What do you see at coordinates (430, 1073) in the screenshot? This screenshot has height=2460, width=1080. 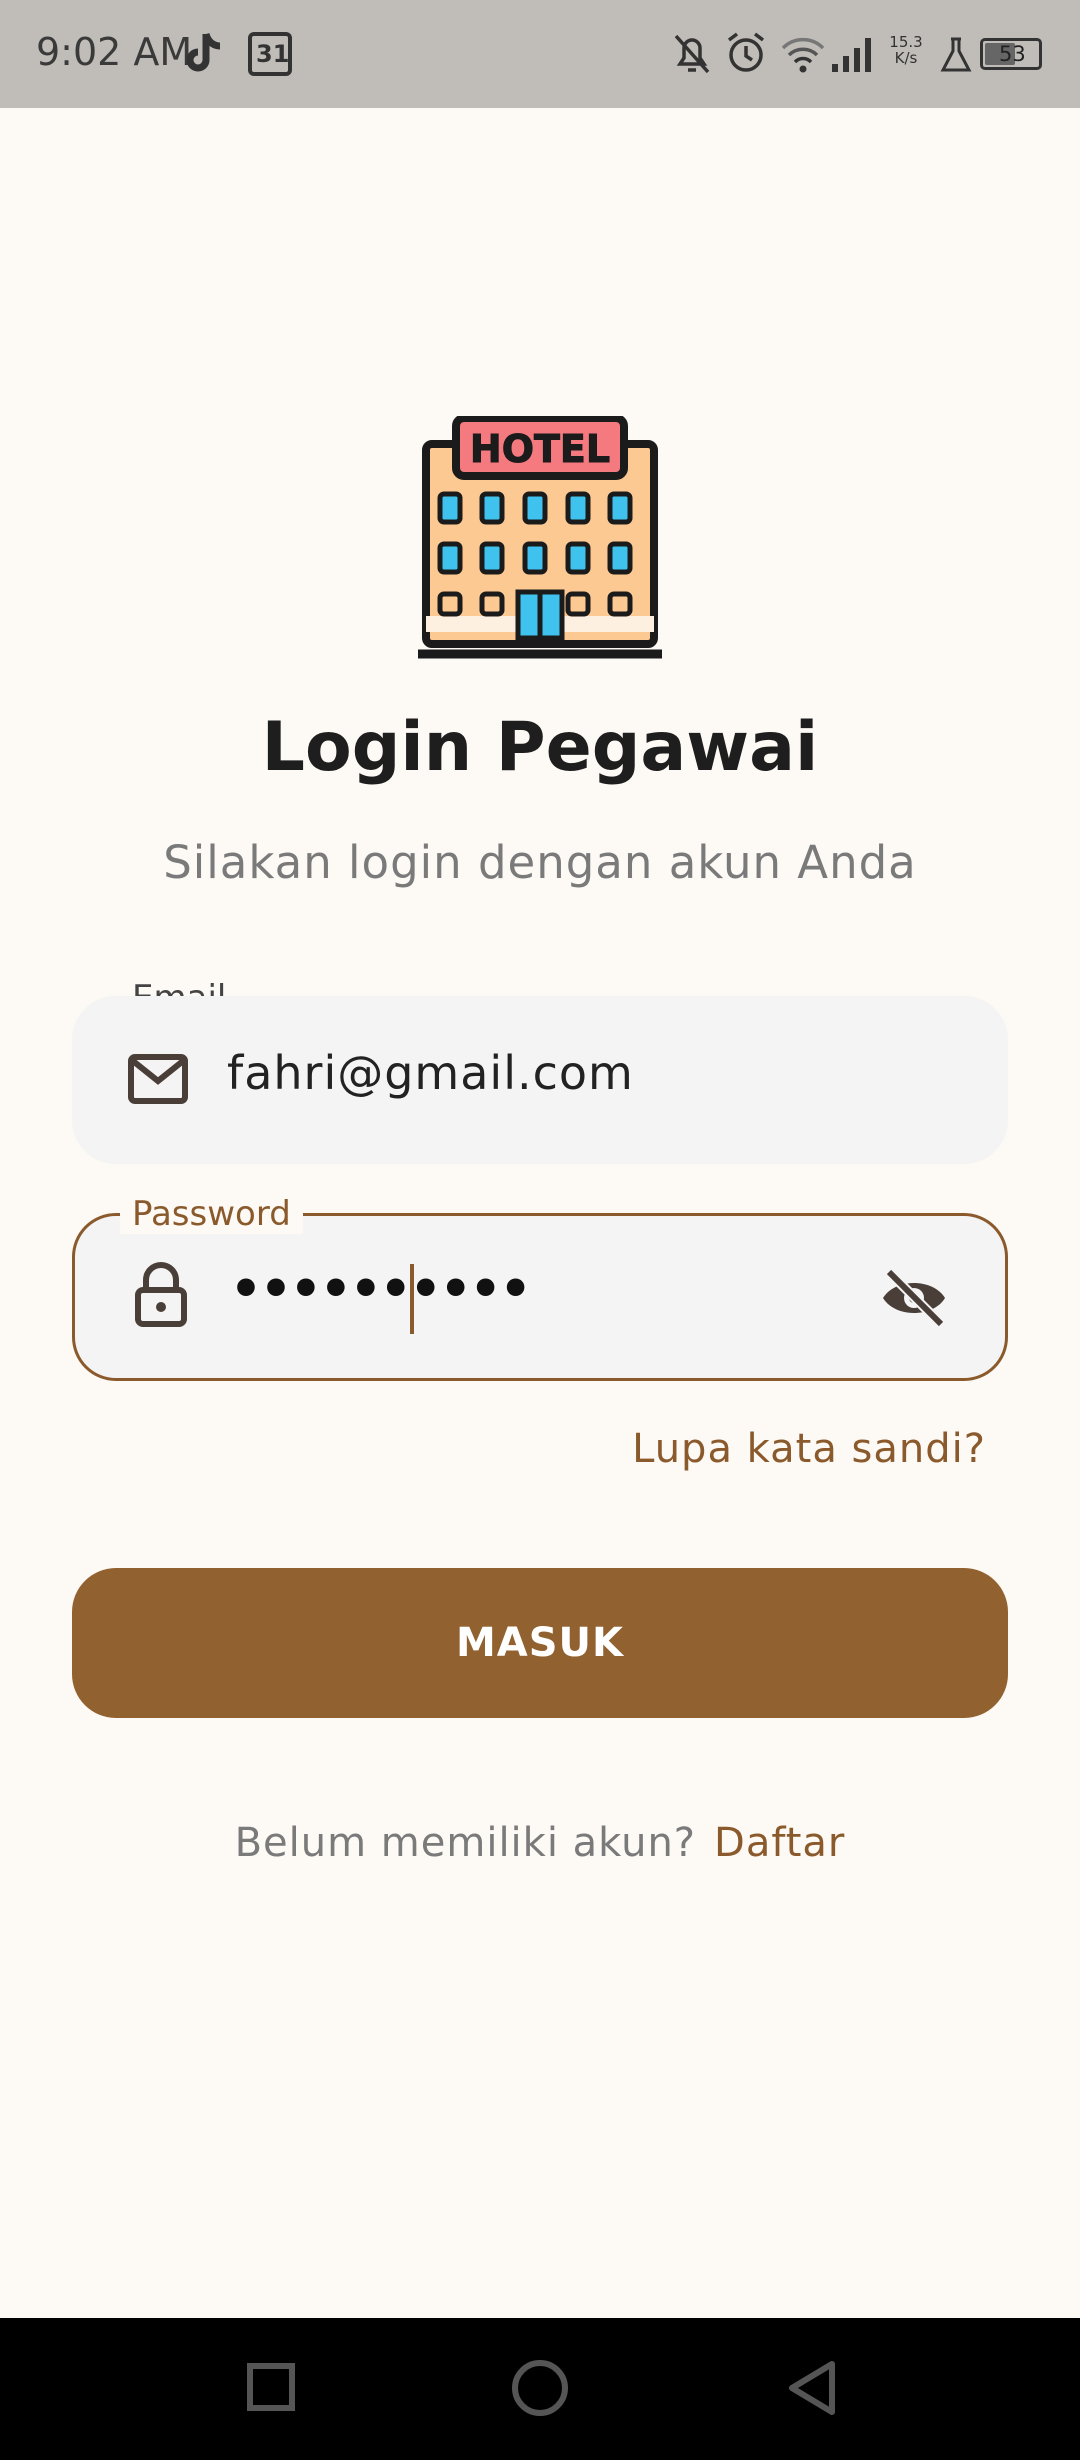 I see `email-value: fahri@gmail.com` at bounding box center [430, 1073].